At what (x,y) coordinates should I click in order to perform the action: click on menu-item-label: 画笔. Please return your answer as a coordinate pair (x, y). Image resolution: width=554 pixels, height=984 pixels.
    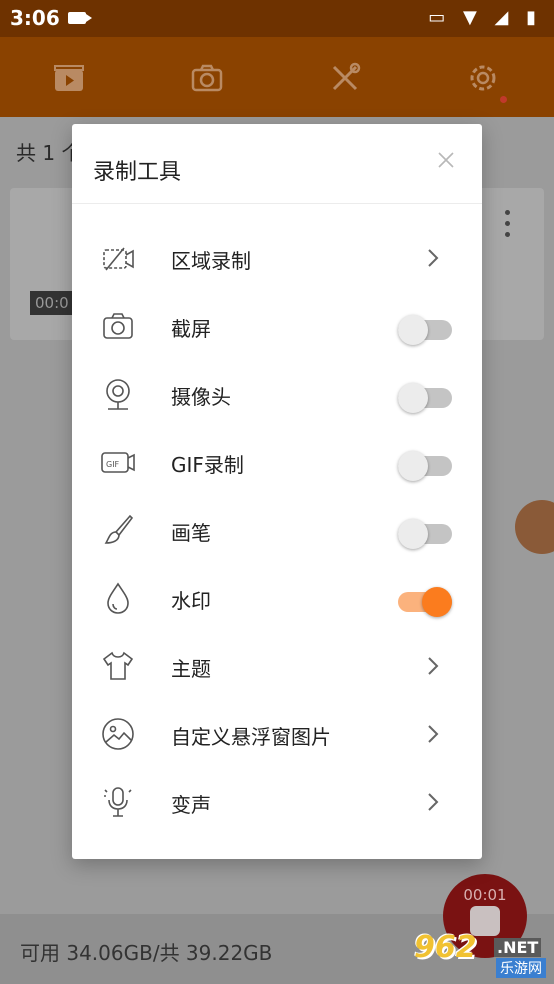
    Looking at the image, I should click on (191, 533).